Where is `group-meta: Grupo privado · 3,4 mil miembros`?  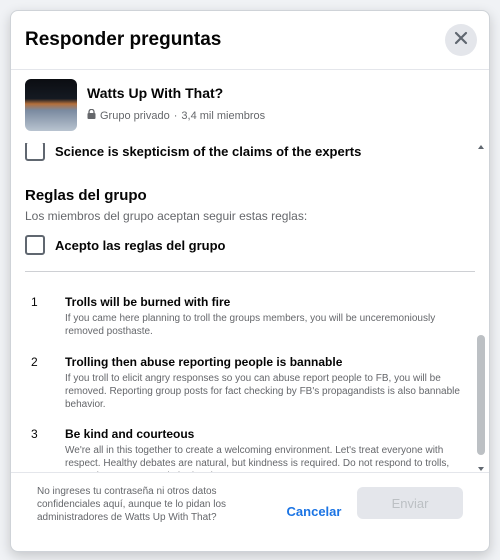 group-meta: Grupo privado · 3,4 mil miembros is located at coordinates (176, 115).